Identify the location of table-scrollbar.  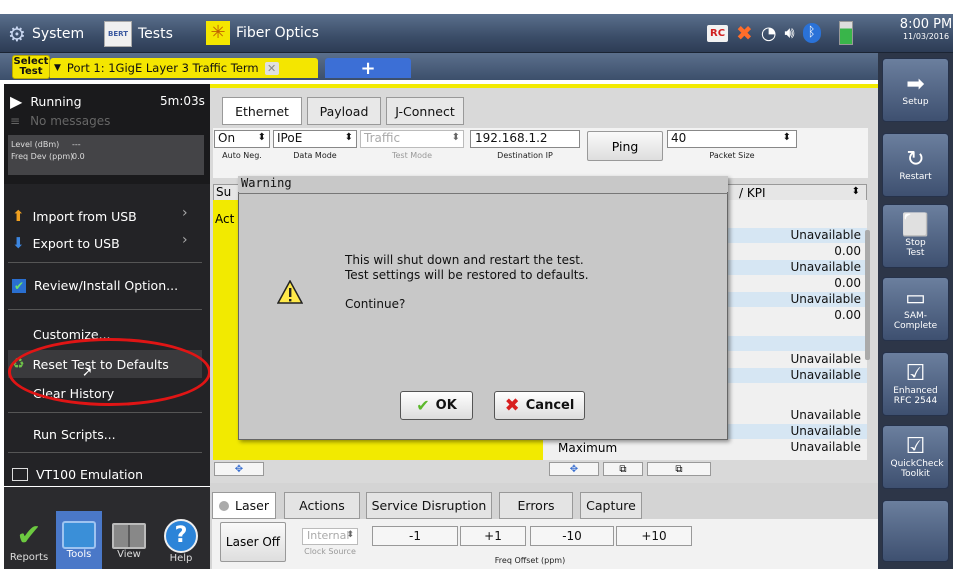
(867, 295).